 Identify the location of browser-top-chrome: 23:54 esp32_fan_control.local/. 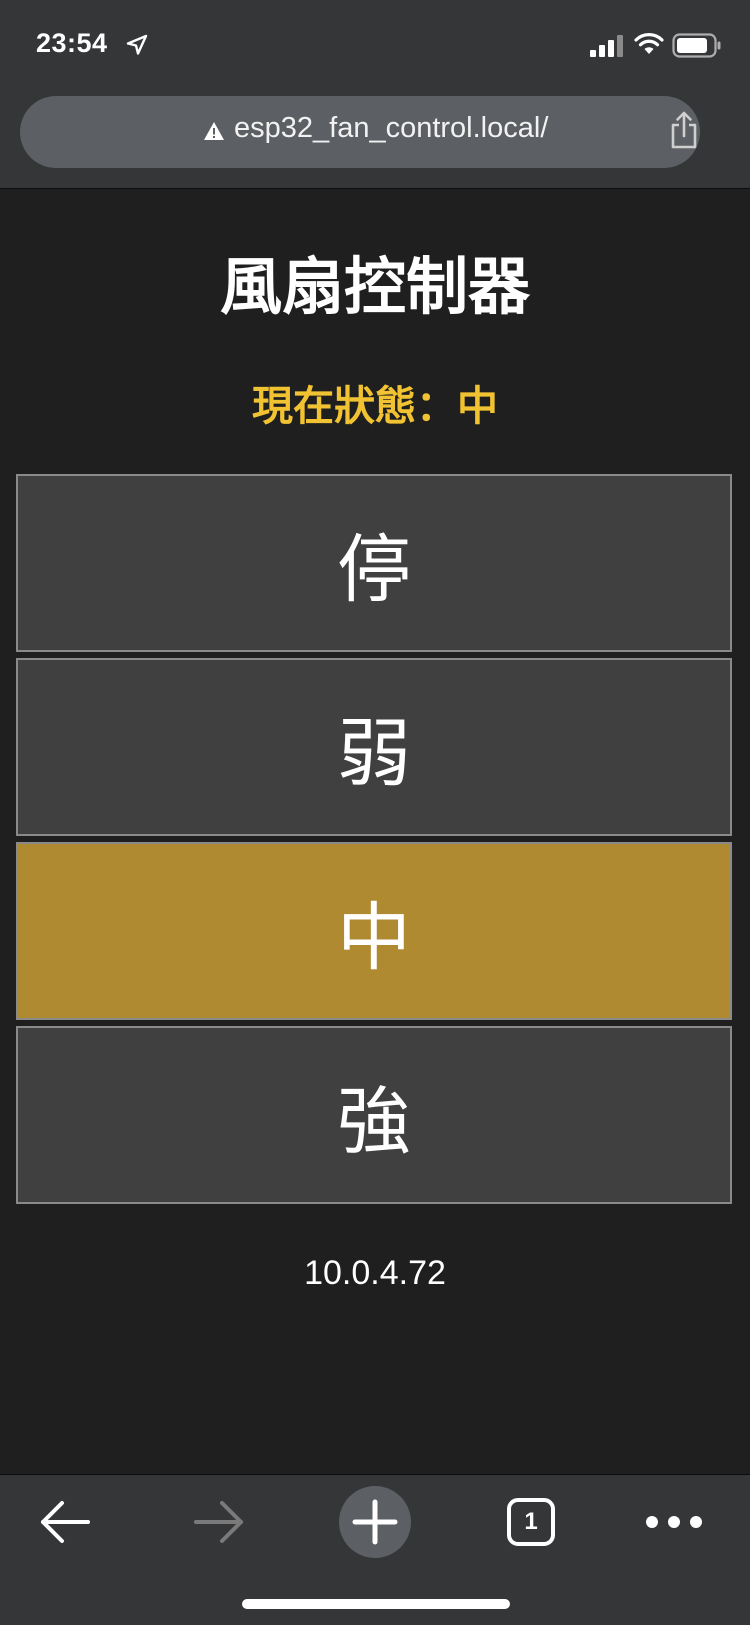
(375, 94).